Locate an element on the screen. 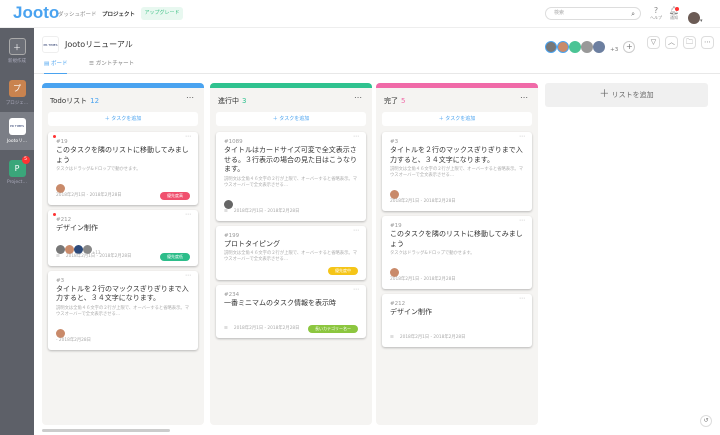 Image resolution: width=720 pixels, height=435 pixels. task-dates: - 2018年2月28日 is located at coordinates (73, 340).